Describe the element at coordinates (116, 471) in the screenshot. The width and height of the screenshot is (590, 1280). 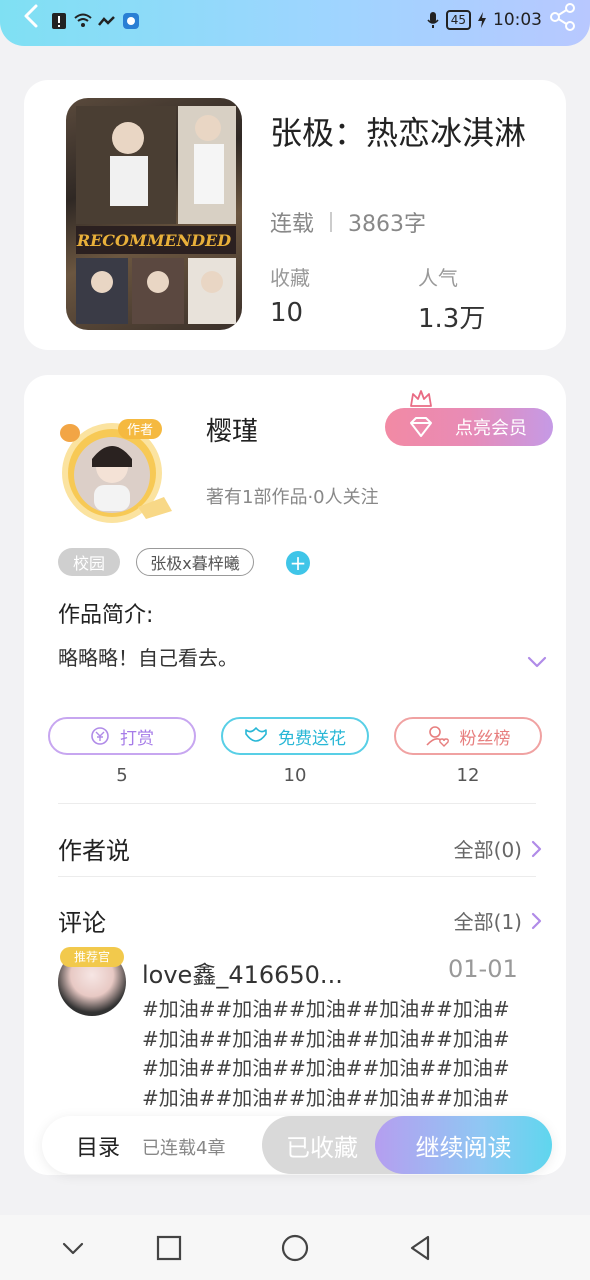
I see `avatar-frame: 作者` at that location.